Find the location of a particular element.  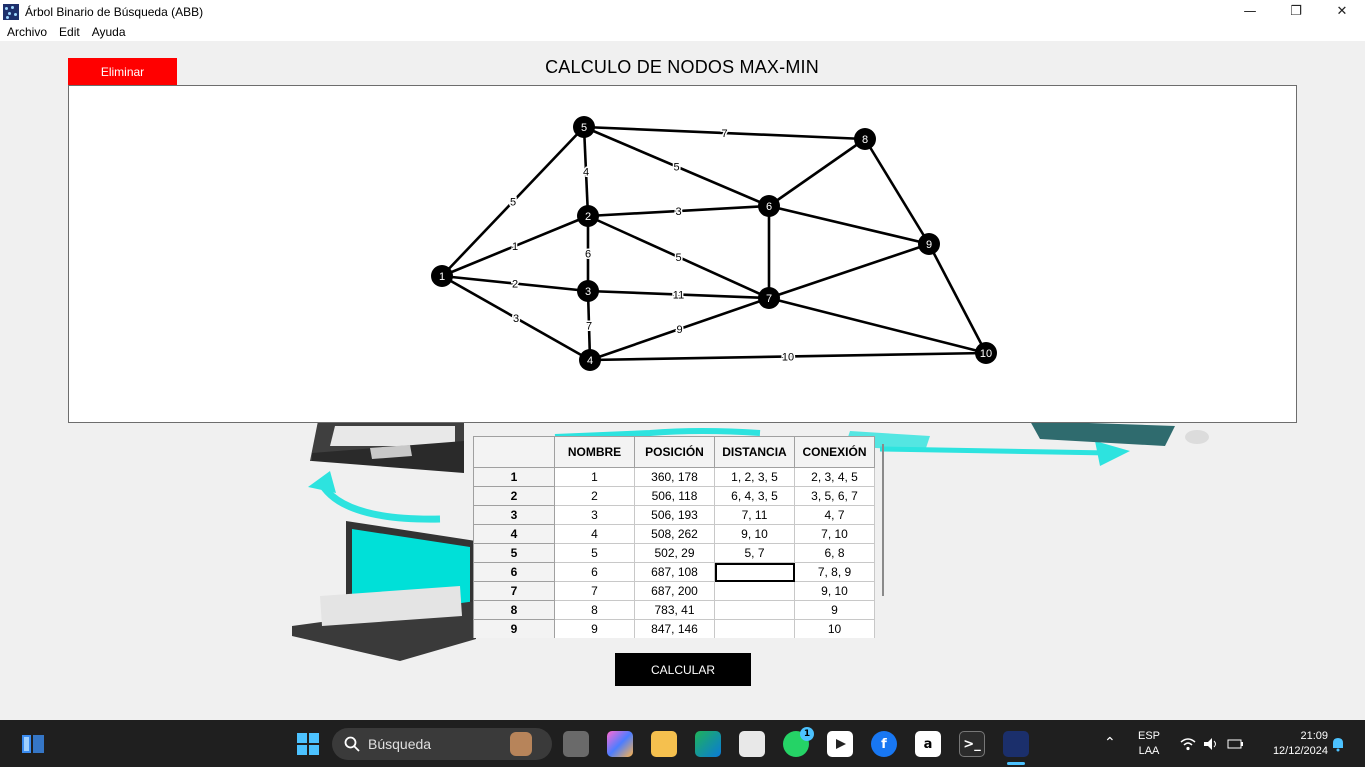

maximize-button: ❐ is located at coordinates (1296, 11).